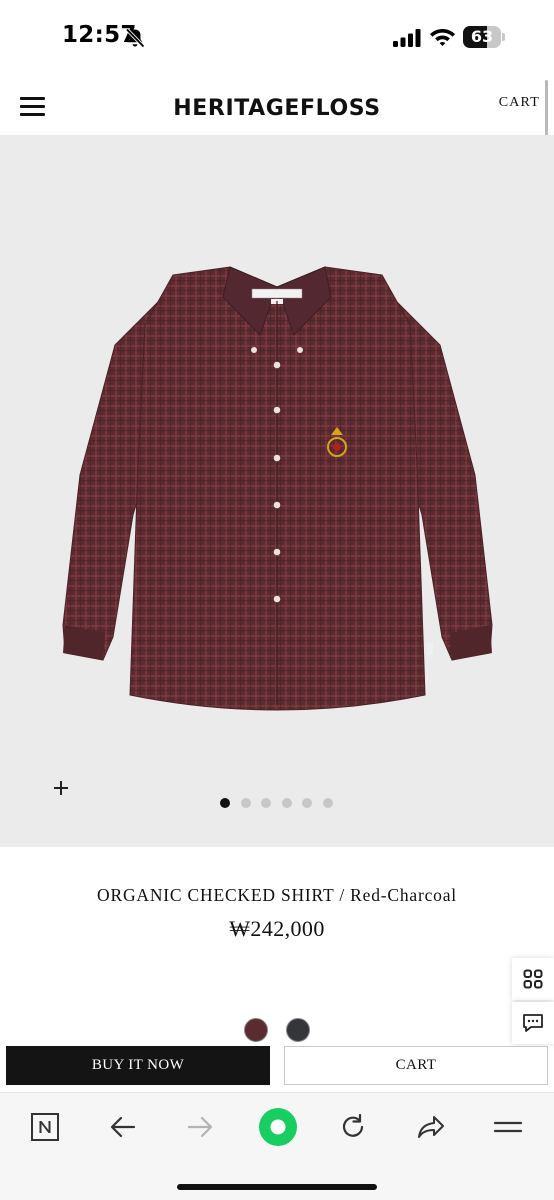 The height and width of the screenshot is (1200, 554). I want to click on grid-icon, so click(533, 979).